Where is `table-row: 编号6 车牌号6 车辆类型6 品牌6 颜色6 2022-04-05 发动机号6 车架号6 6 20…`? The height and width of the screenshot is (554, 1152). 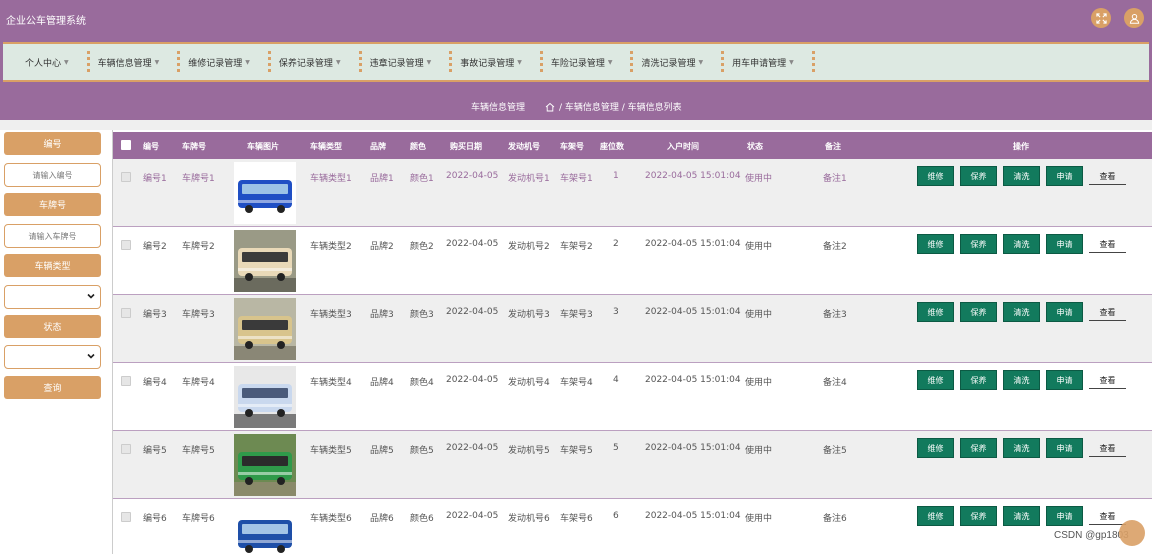 table-row: 编号6 车牌号6 车辆类型6 品牌6 颜色6 2022-04-05 发动机号6 车架号6 6 20… is located at coordinates (632, 526).